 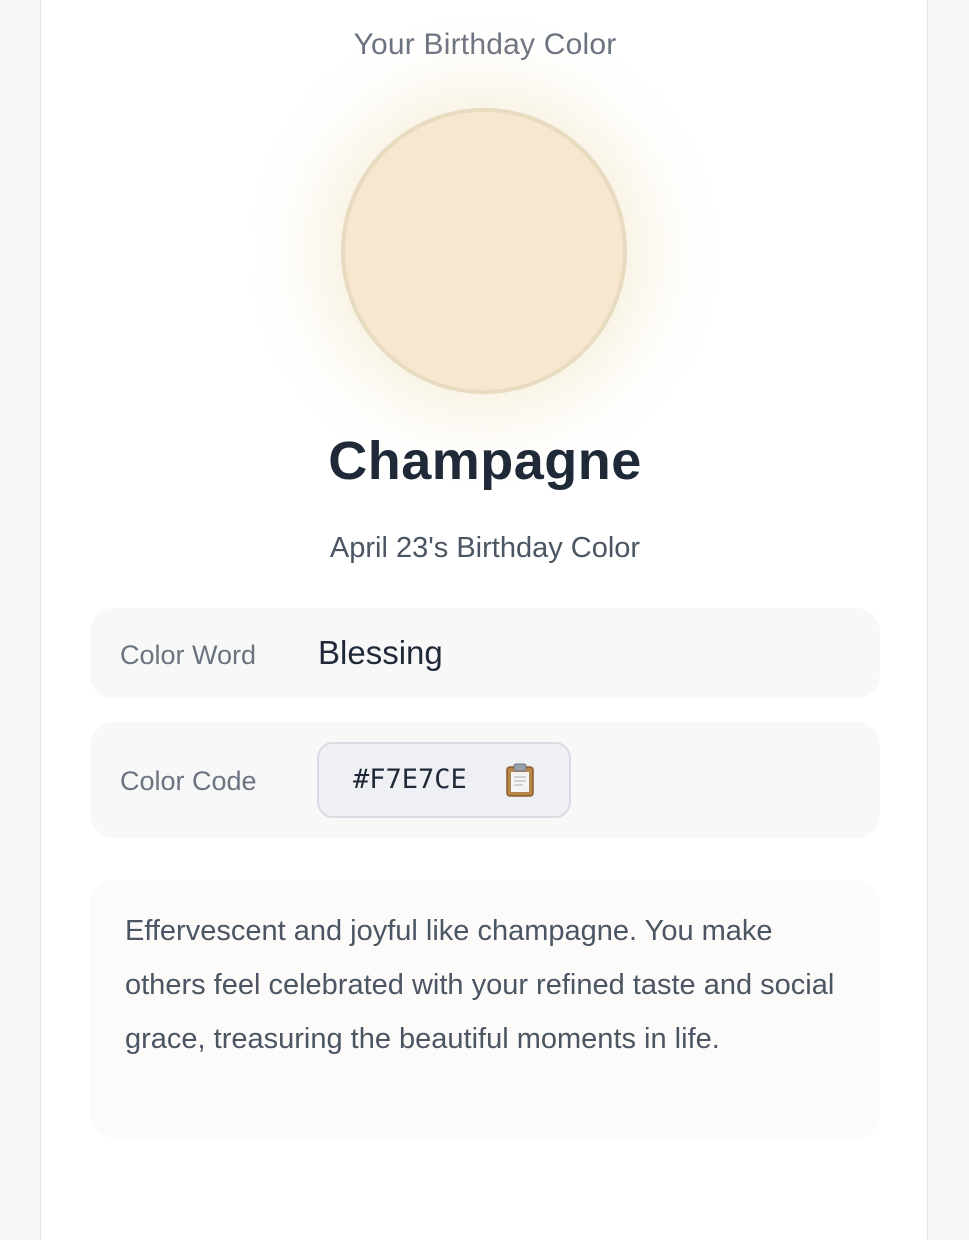 I want to click on color-swatch, so click(x=484, y=251).